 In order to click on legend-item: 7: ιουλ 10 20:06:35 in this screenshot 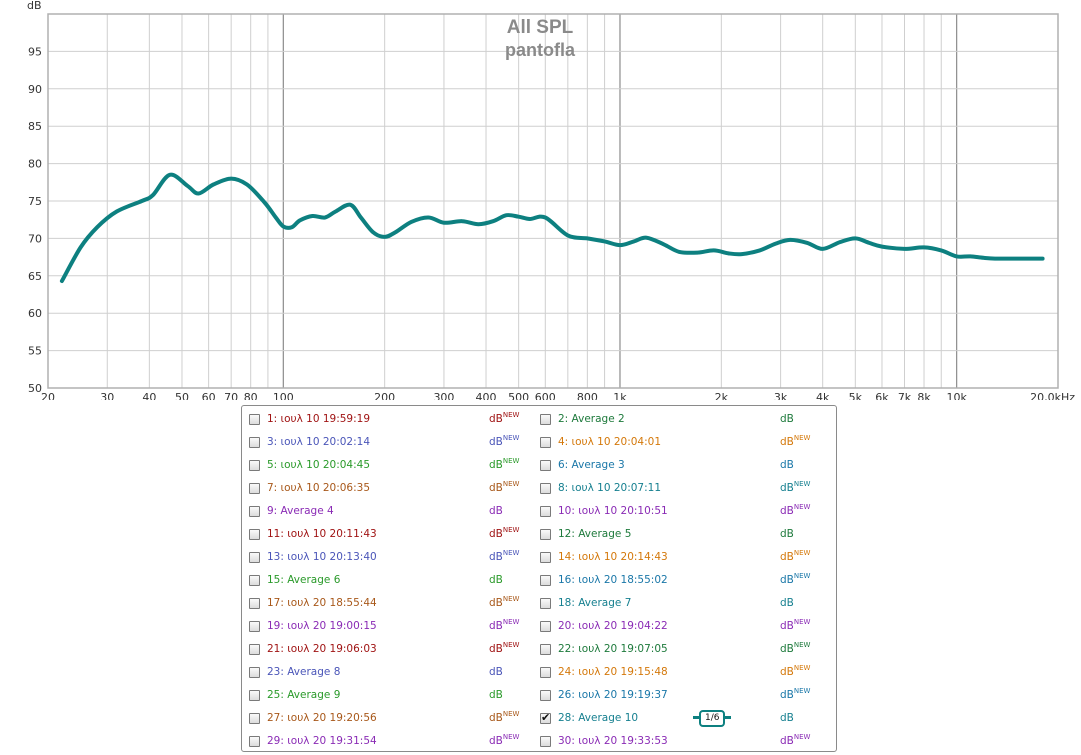, I will do `click(309, 488)`.